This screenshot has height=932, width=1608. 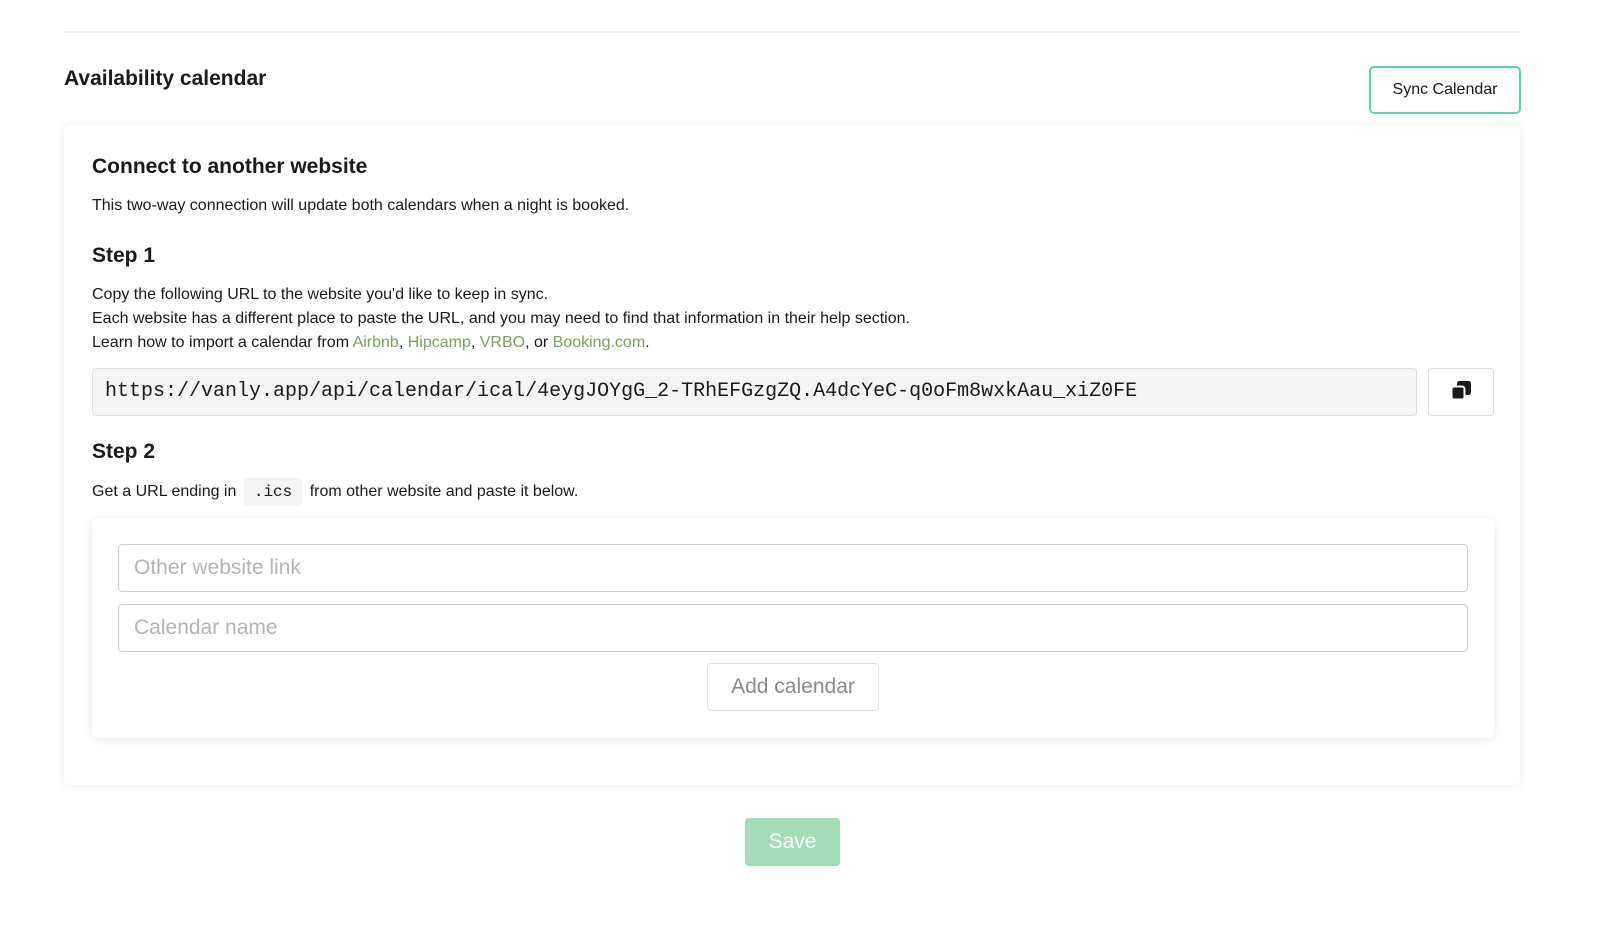 I want to click on calendar-name-input, so click(x=793, y=628).